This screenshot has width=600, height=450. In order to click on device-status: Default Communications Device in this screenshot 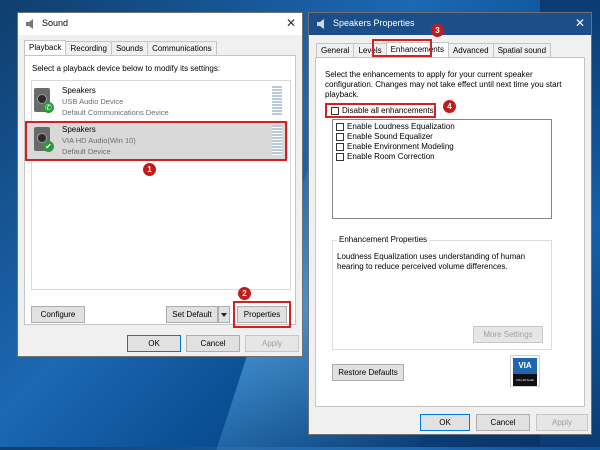, I will do `click(115, 112)`.